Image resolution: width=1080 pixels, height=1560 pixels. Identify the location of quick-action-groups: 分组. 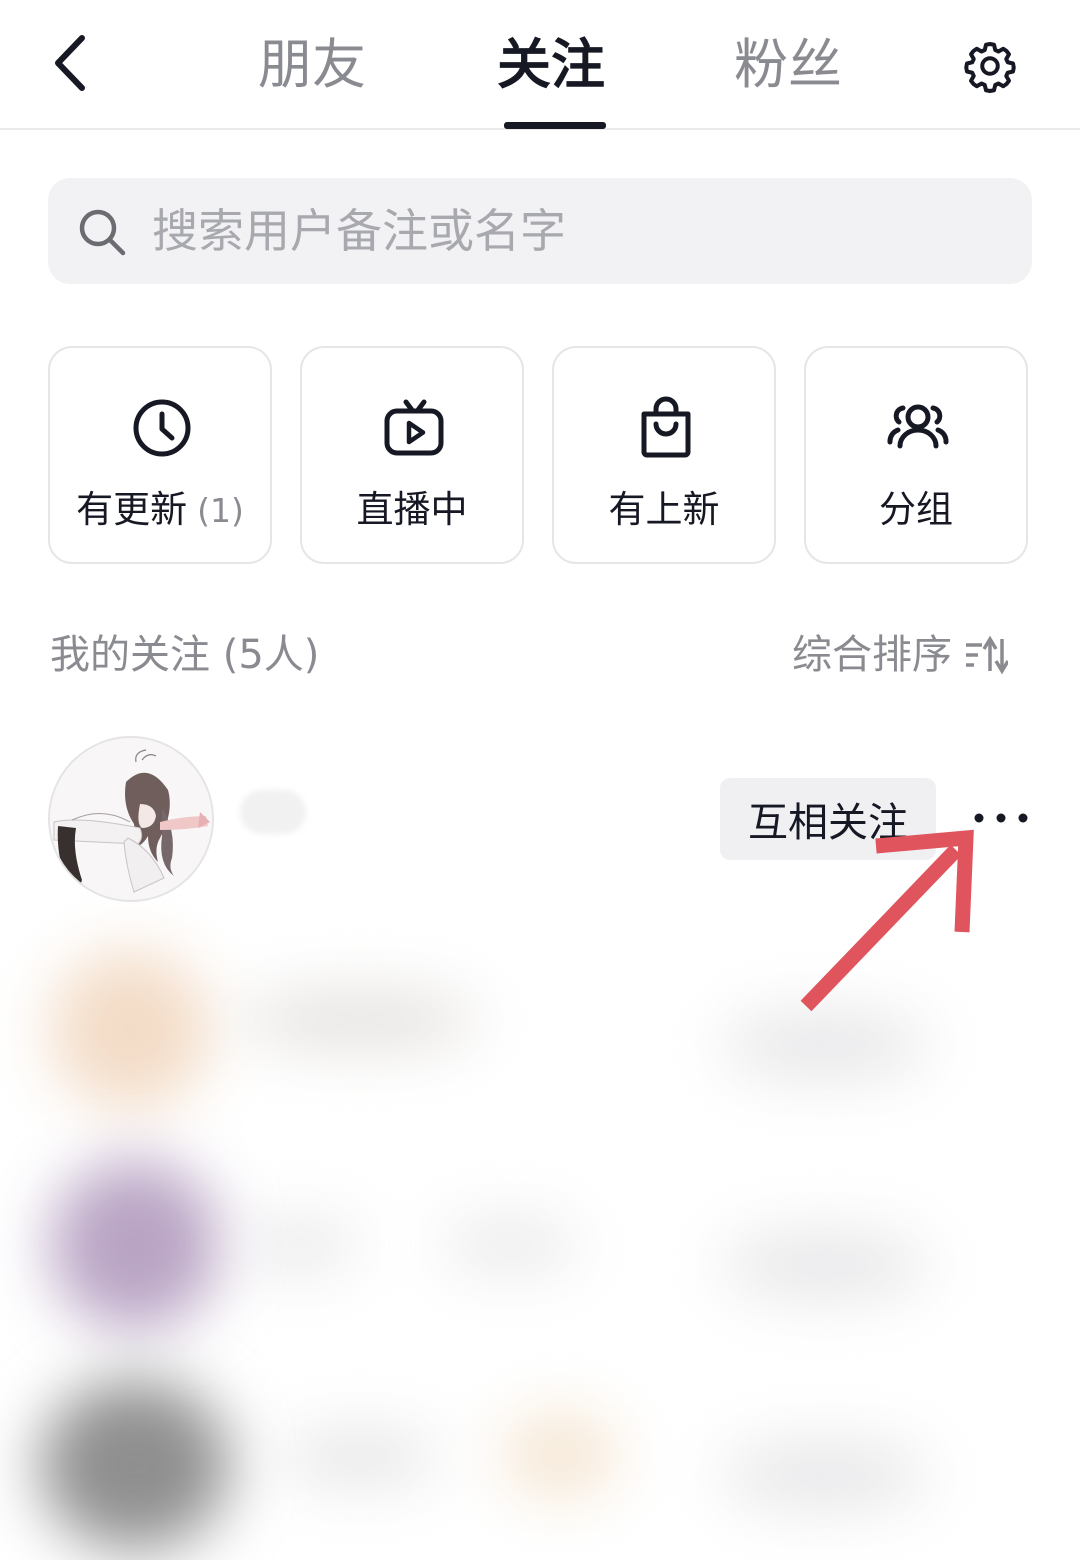
(916, 455).